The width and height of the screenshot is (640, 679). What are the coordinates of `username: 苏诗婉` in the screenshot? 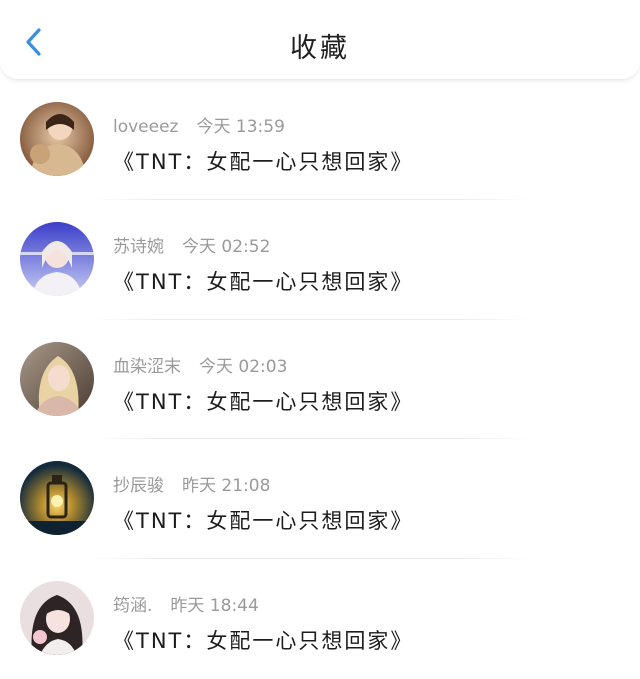 It's located at (138, 247).